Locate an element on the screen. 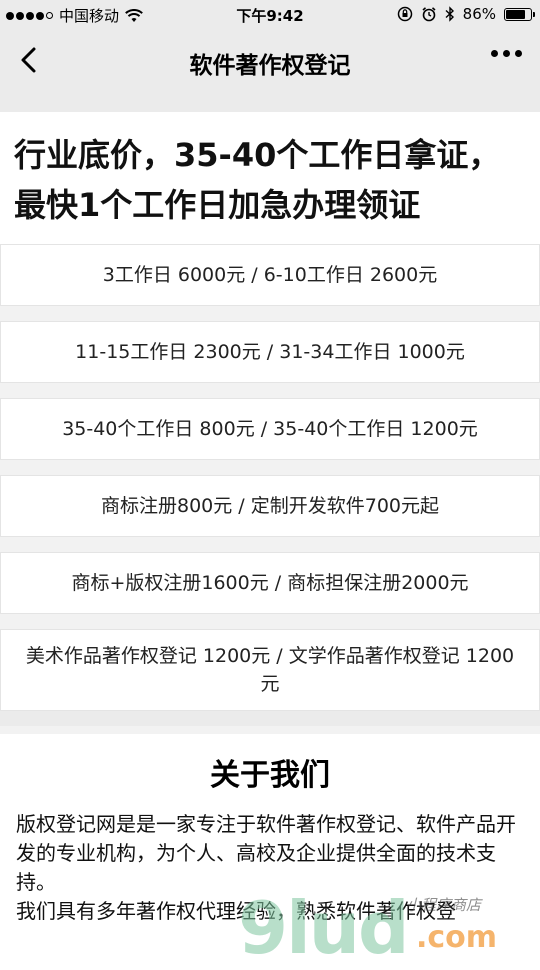 Image resolution: width=540 pixels, height=970 pixels. headline-section: 行业底价，35-40个工作日拿证，最快1个工作日加急办理领证 is located at coordinates (270, 178).